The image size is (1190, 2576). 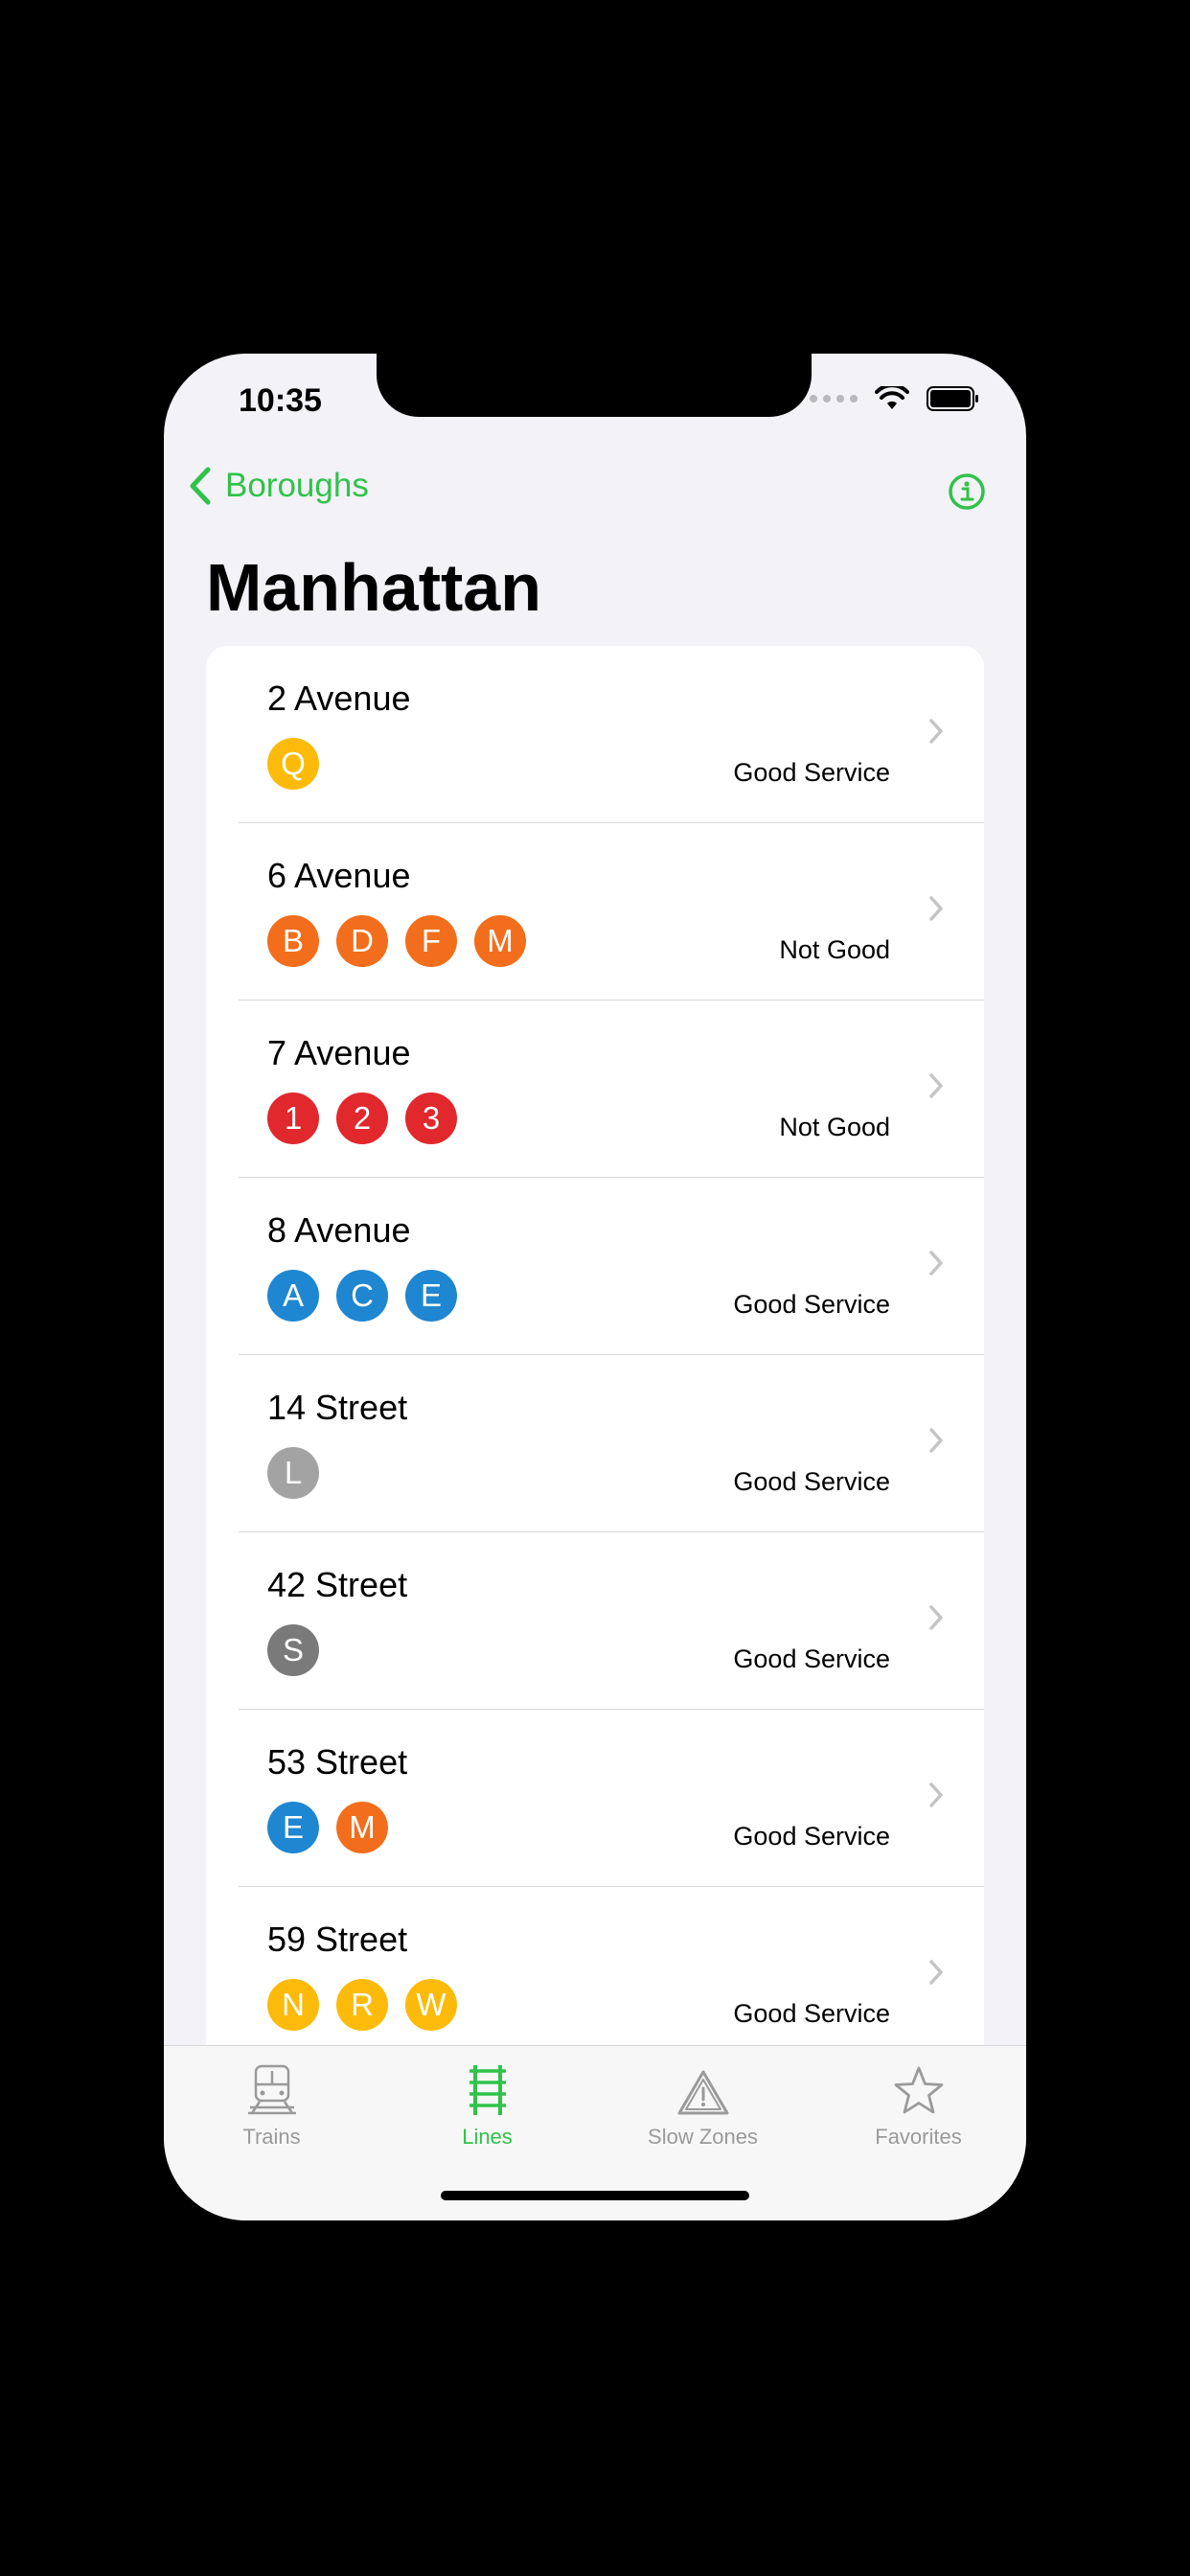 What do you see at coordinates (397, 941) in the screenshot?
I see `line-bullets: BDFM` at bounding box center [397, 941].